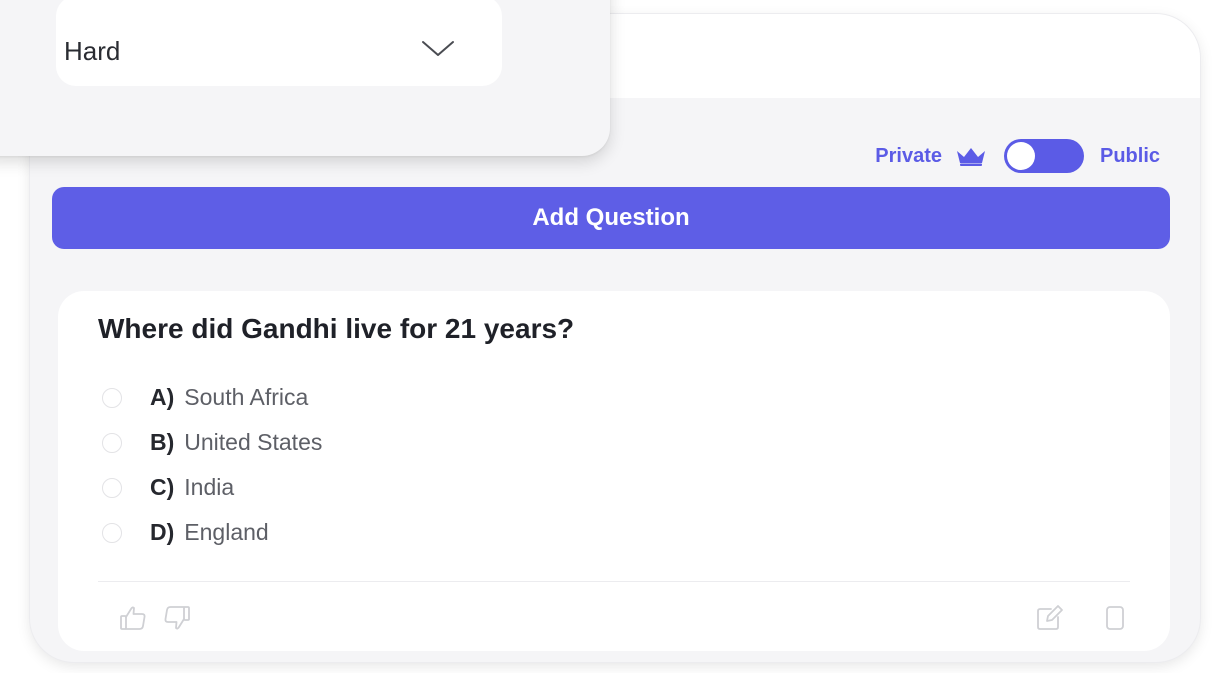 The width and height of the screenshot is (1212, 673). Describe the element at coordinates (1043, 156) in the screenshot. I see `visibility-toggle` at that location.